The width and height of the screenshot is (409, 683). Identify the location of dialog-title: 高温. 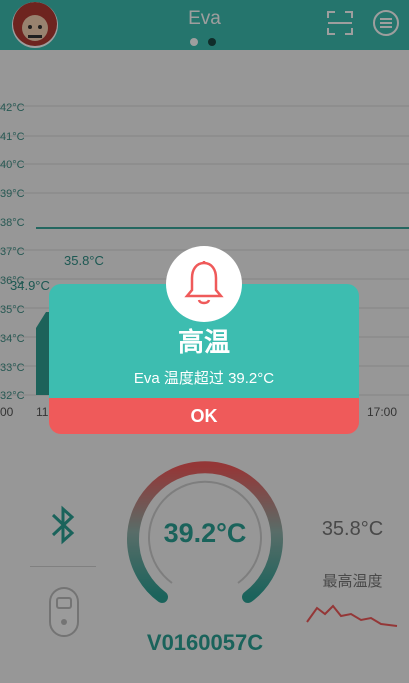
(203, 342).